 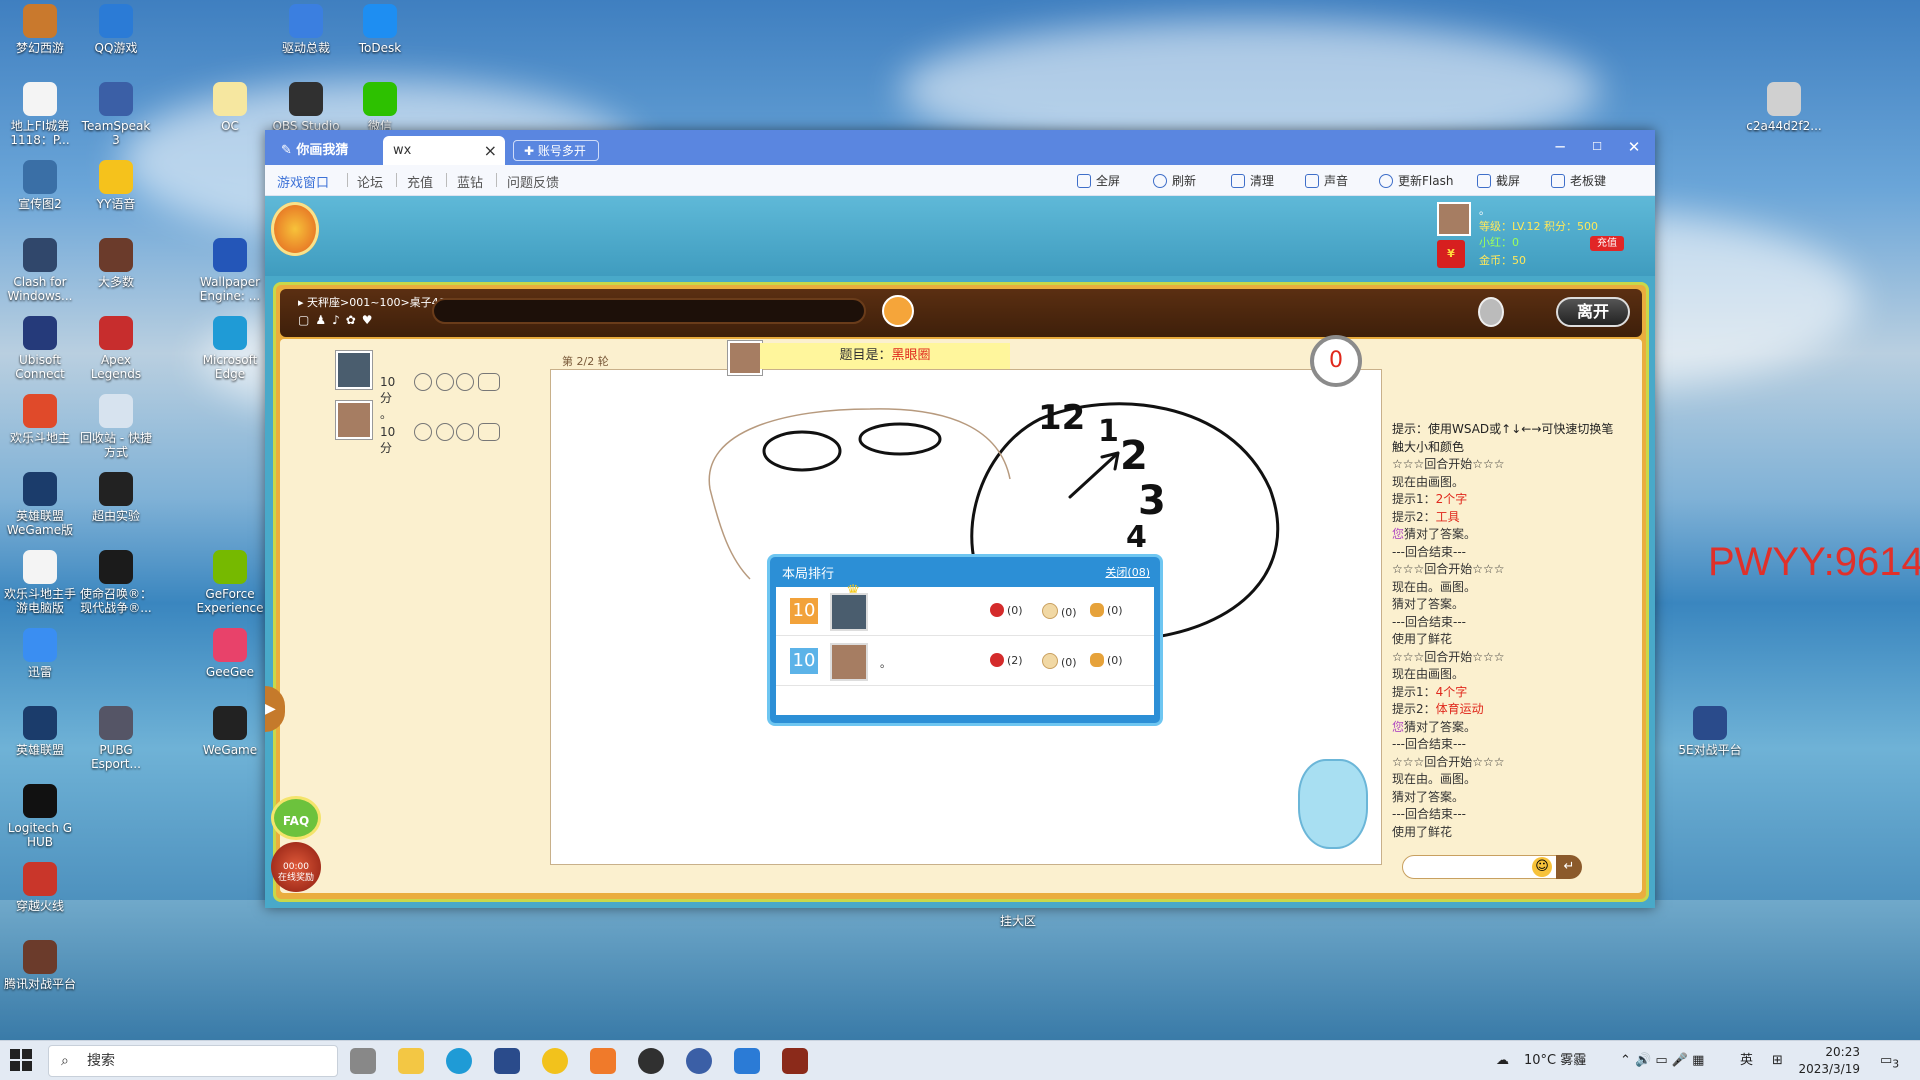 What do you see at coordinates (230, 653) in the screenshot?
I see `desktop-icon: GeeGee` at bounding box center [230, 653].